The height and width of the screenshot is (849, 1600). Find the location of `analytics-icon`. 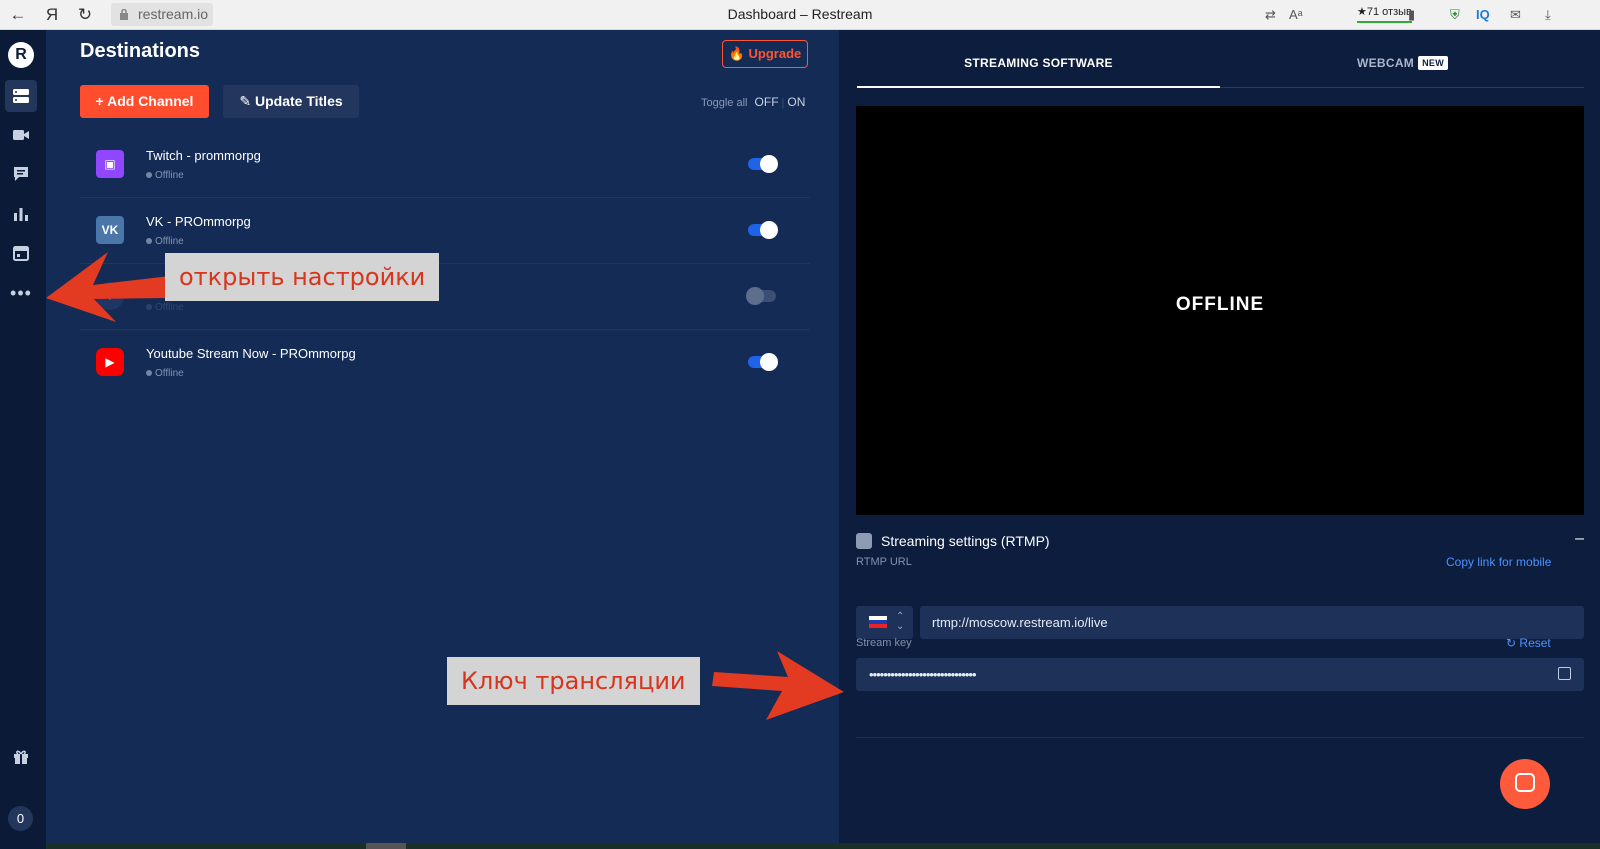

analytics-icon is located at coordinates (21, 214).